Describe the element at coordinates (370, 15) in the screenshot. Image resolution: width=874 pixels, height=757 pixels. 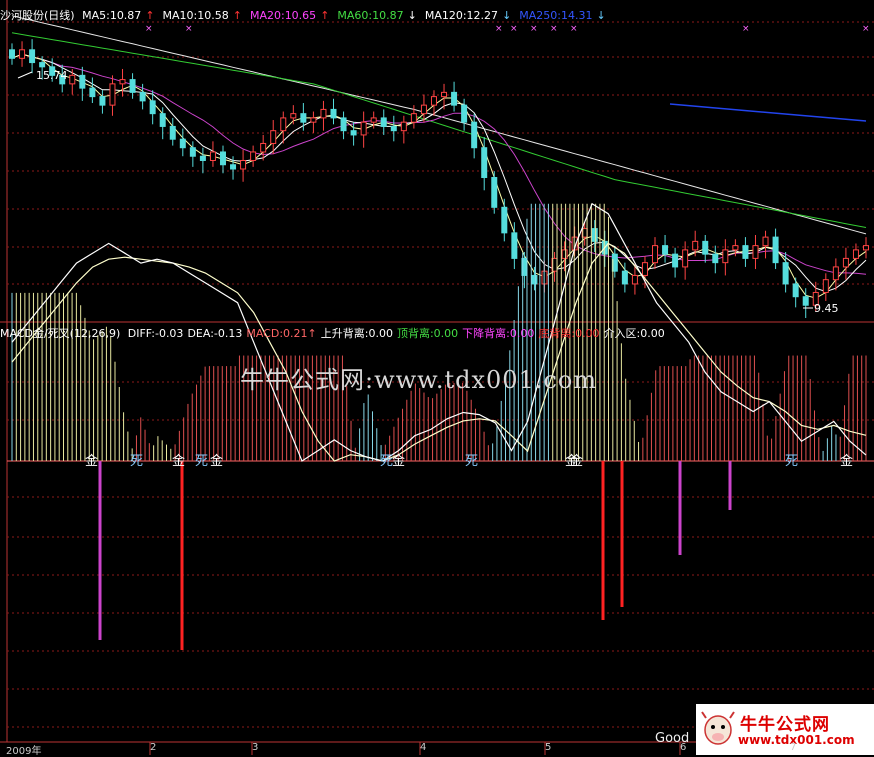
I see `ma-item: MA60:10.87` at that location.